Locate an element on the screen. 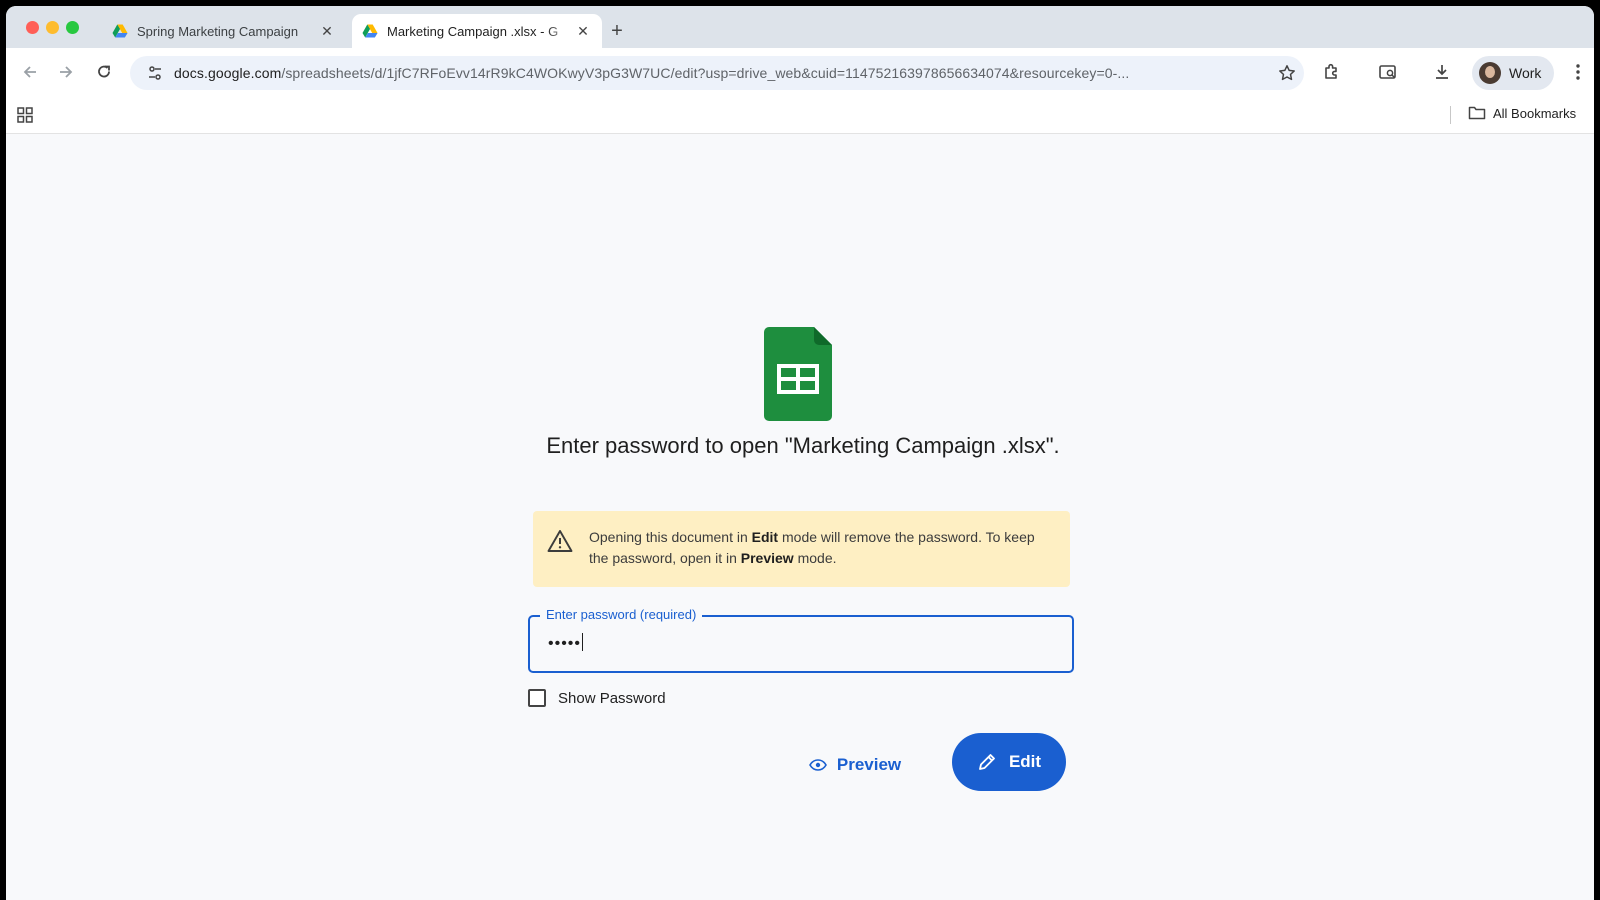  url-domain: docs.google.com is located at coordinates (228, 73).